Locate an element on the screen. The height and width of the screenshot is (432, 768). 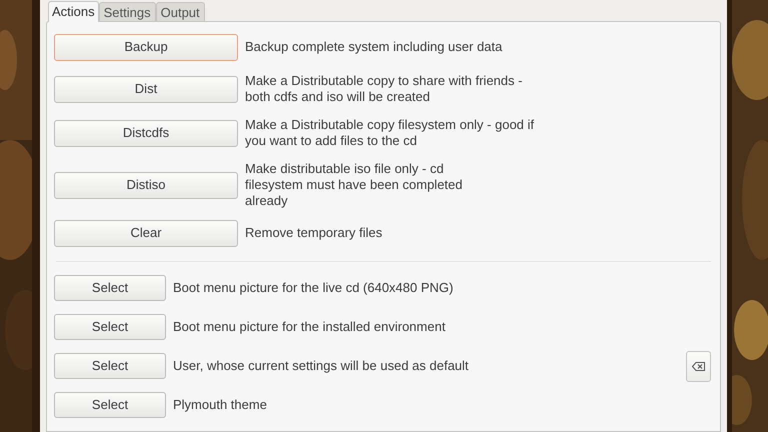
description-text: Make a Distributable copy to share with friends - both cdfs and iso will be created is located at coordinates (383, 89).